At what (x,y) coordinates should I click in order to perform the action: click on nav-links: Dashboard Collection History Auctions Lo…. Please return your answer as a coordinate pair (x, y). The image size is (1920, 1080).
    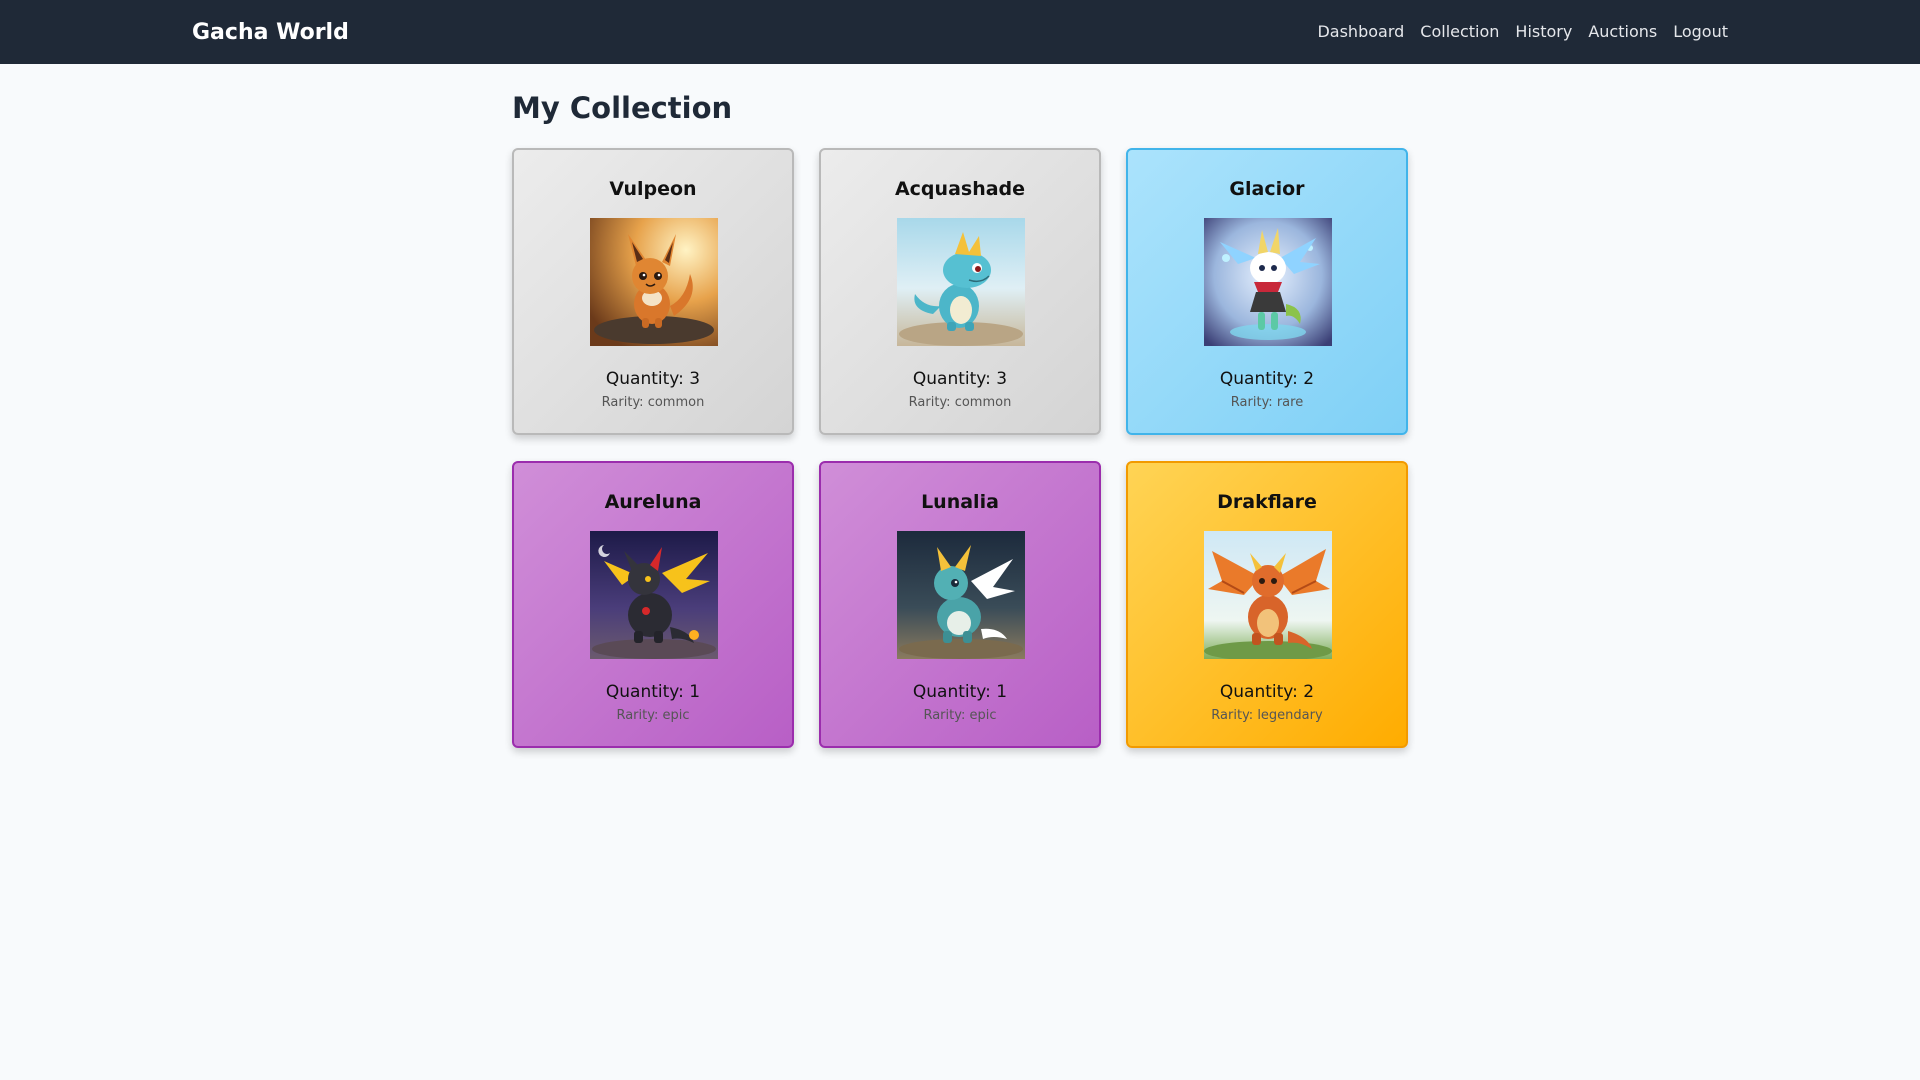
    Looking at the image, I should click on (1522, 32).